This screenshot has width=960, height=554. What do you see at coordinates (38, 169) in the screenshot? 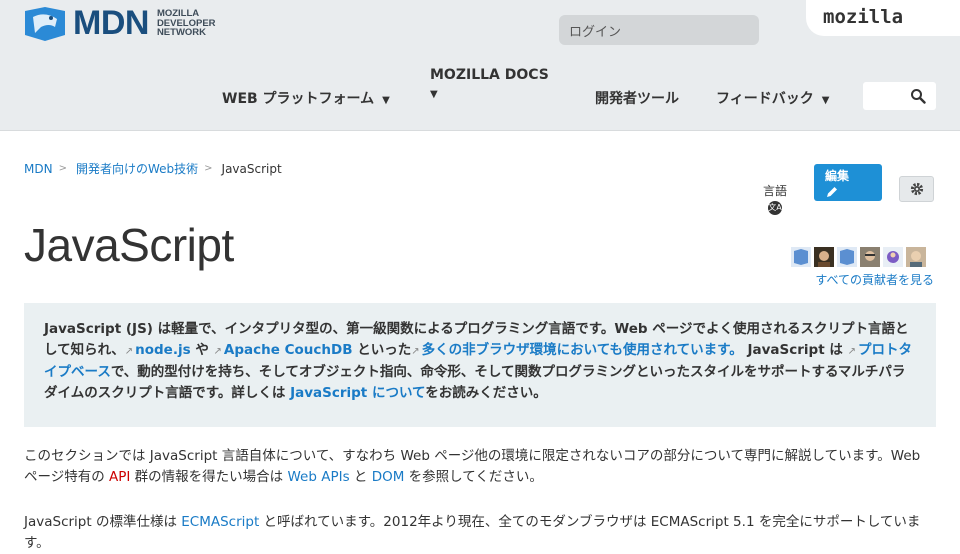
I see `breadcrumb-link-mdn: MDN` at bounding box center [38, 169].